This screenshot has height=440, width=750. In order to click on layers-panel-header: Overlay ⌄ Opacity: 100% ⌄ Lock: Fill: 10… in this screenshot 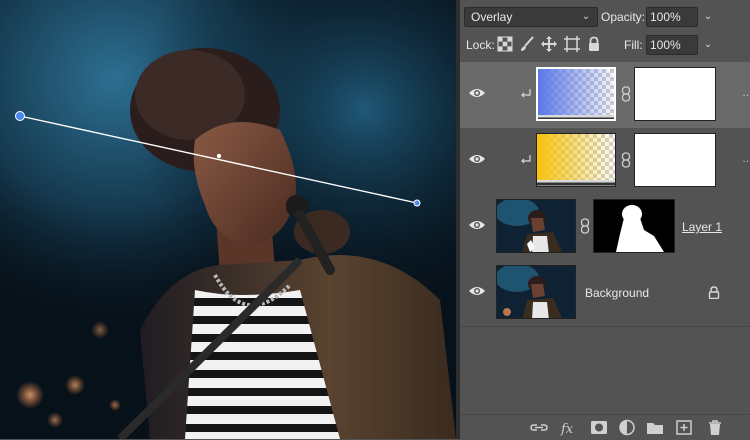, I will do `click(605, 31)`.